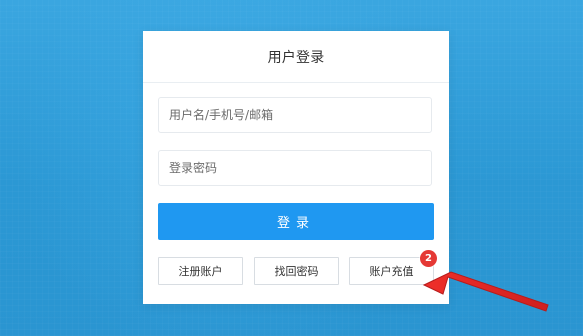 The width and height of the screenshot is (583, 336). I want to click on step-number-badge: 2, so click(428, 258).